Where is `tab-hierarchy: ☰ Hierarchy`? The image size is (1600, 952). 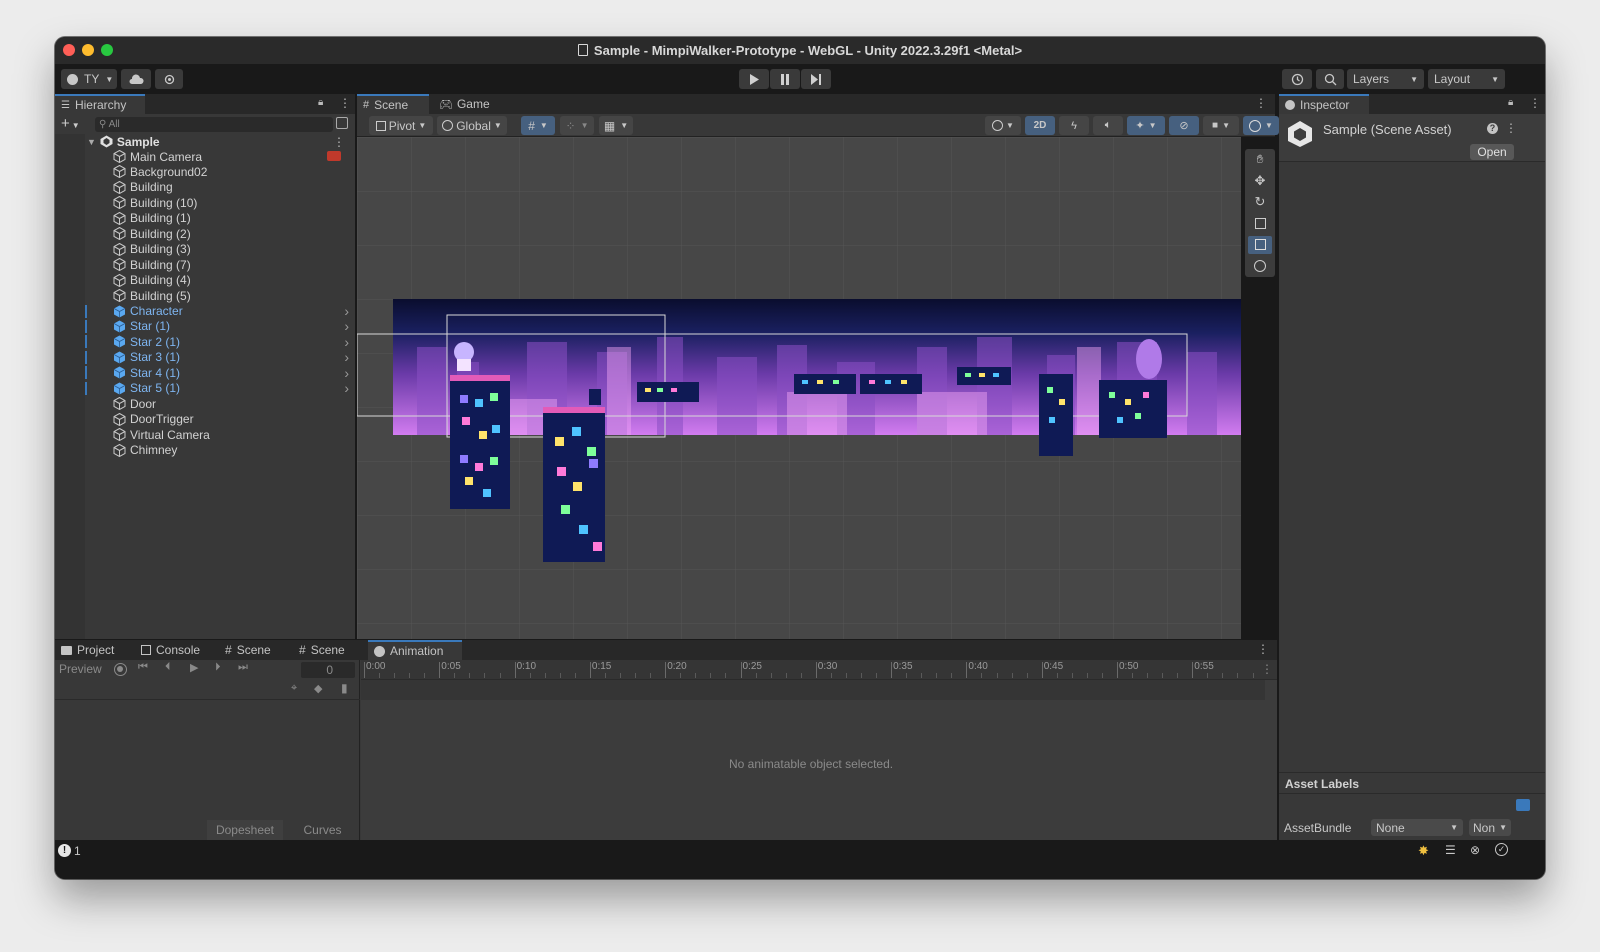 tab-hierarchy: ☰ Hierarchy is located at coordinates (100, 104).